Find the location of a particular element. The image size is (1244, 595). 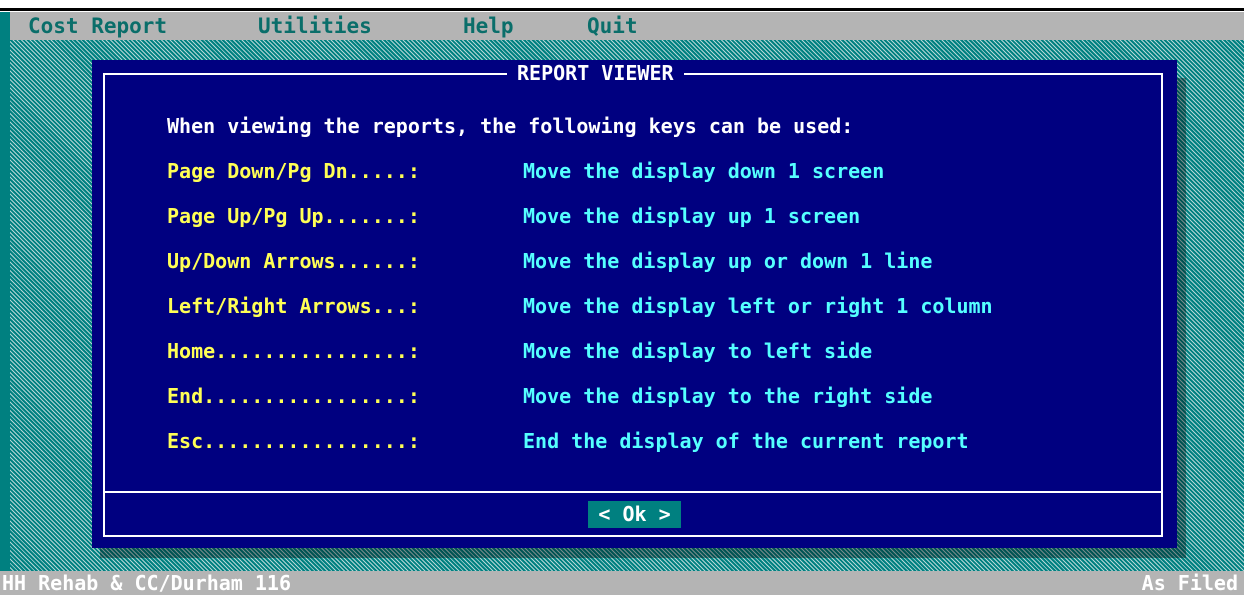

menu-utilities: Utilities is located at coordinates (315, 26).